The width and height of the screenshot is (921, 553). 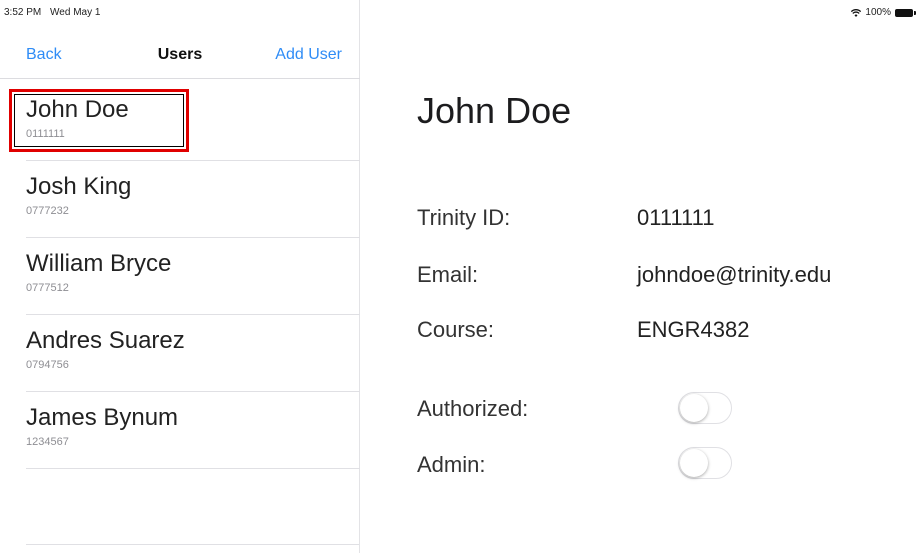 I want to click on user-name: James Bynum, so click(x=102, y=417).